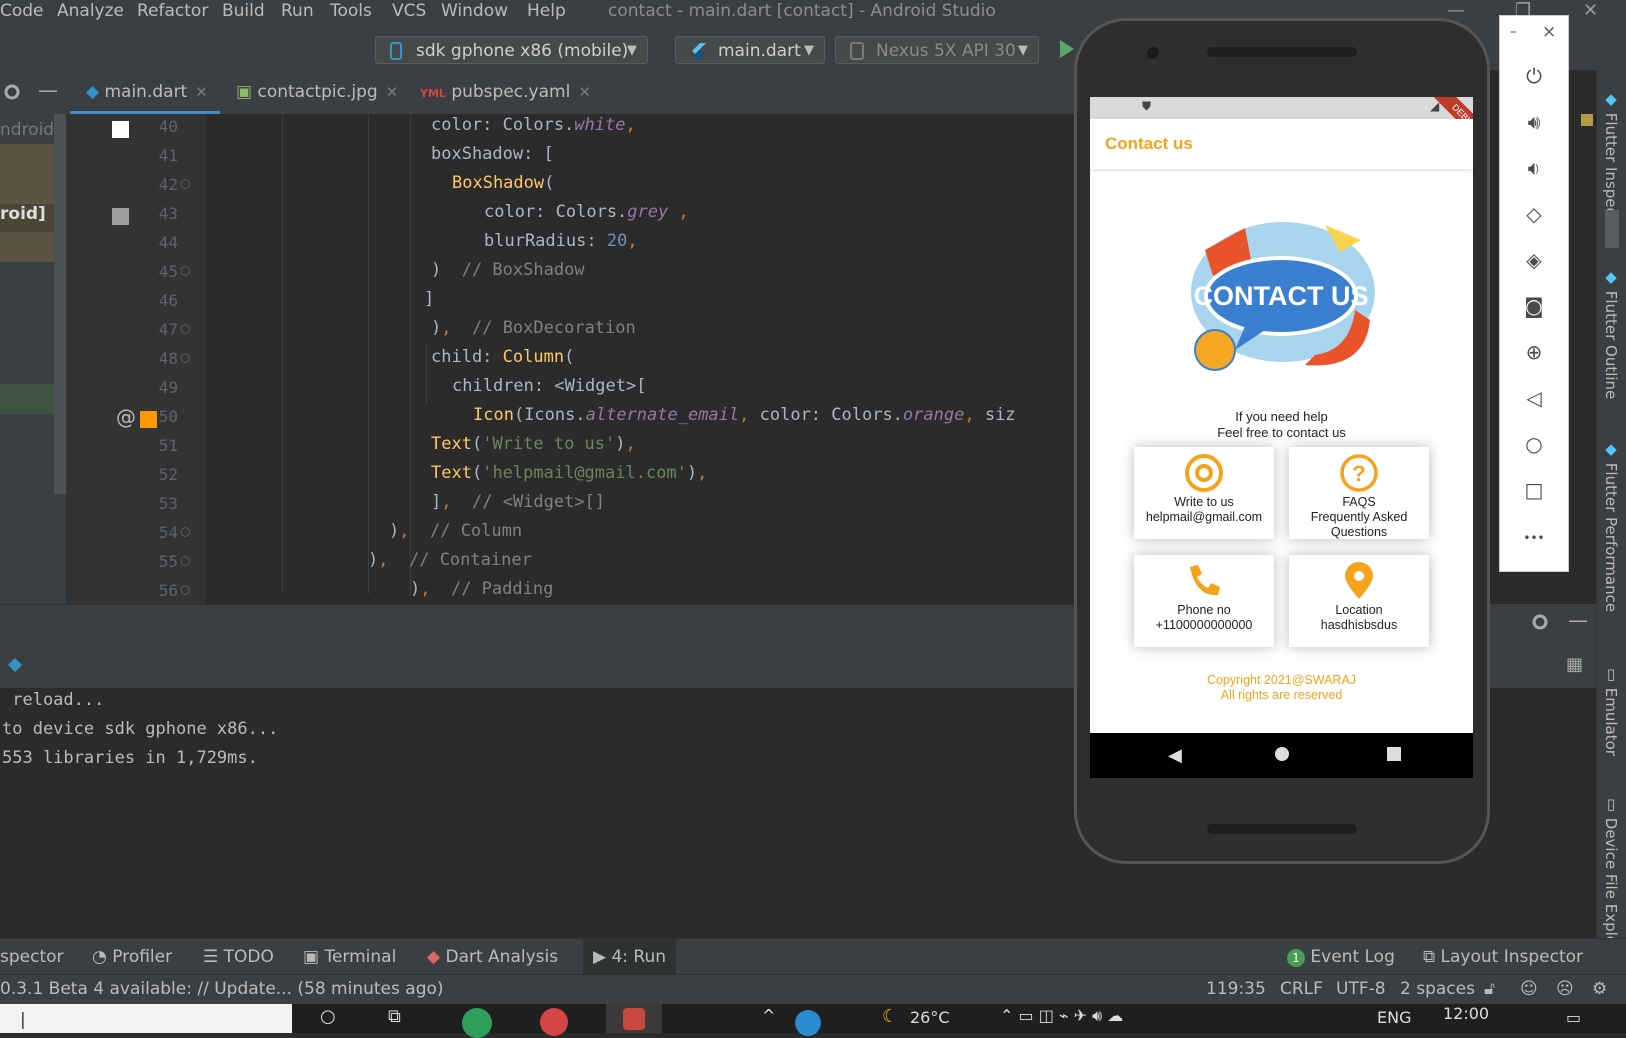 This screenshot has height=1038, width=1626. What do you see at coordinates (1341, 957) in the screenshot?
I see `event-log-tab: 1 Event Log` at bounding box center [1341, 957].